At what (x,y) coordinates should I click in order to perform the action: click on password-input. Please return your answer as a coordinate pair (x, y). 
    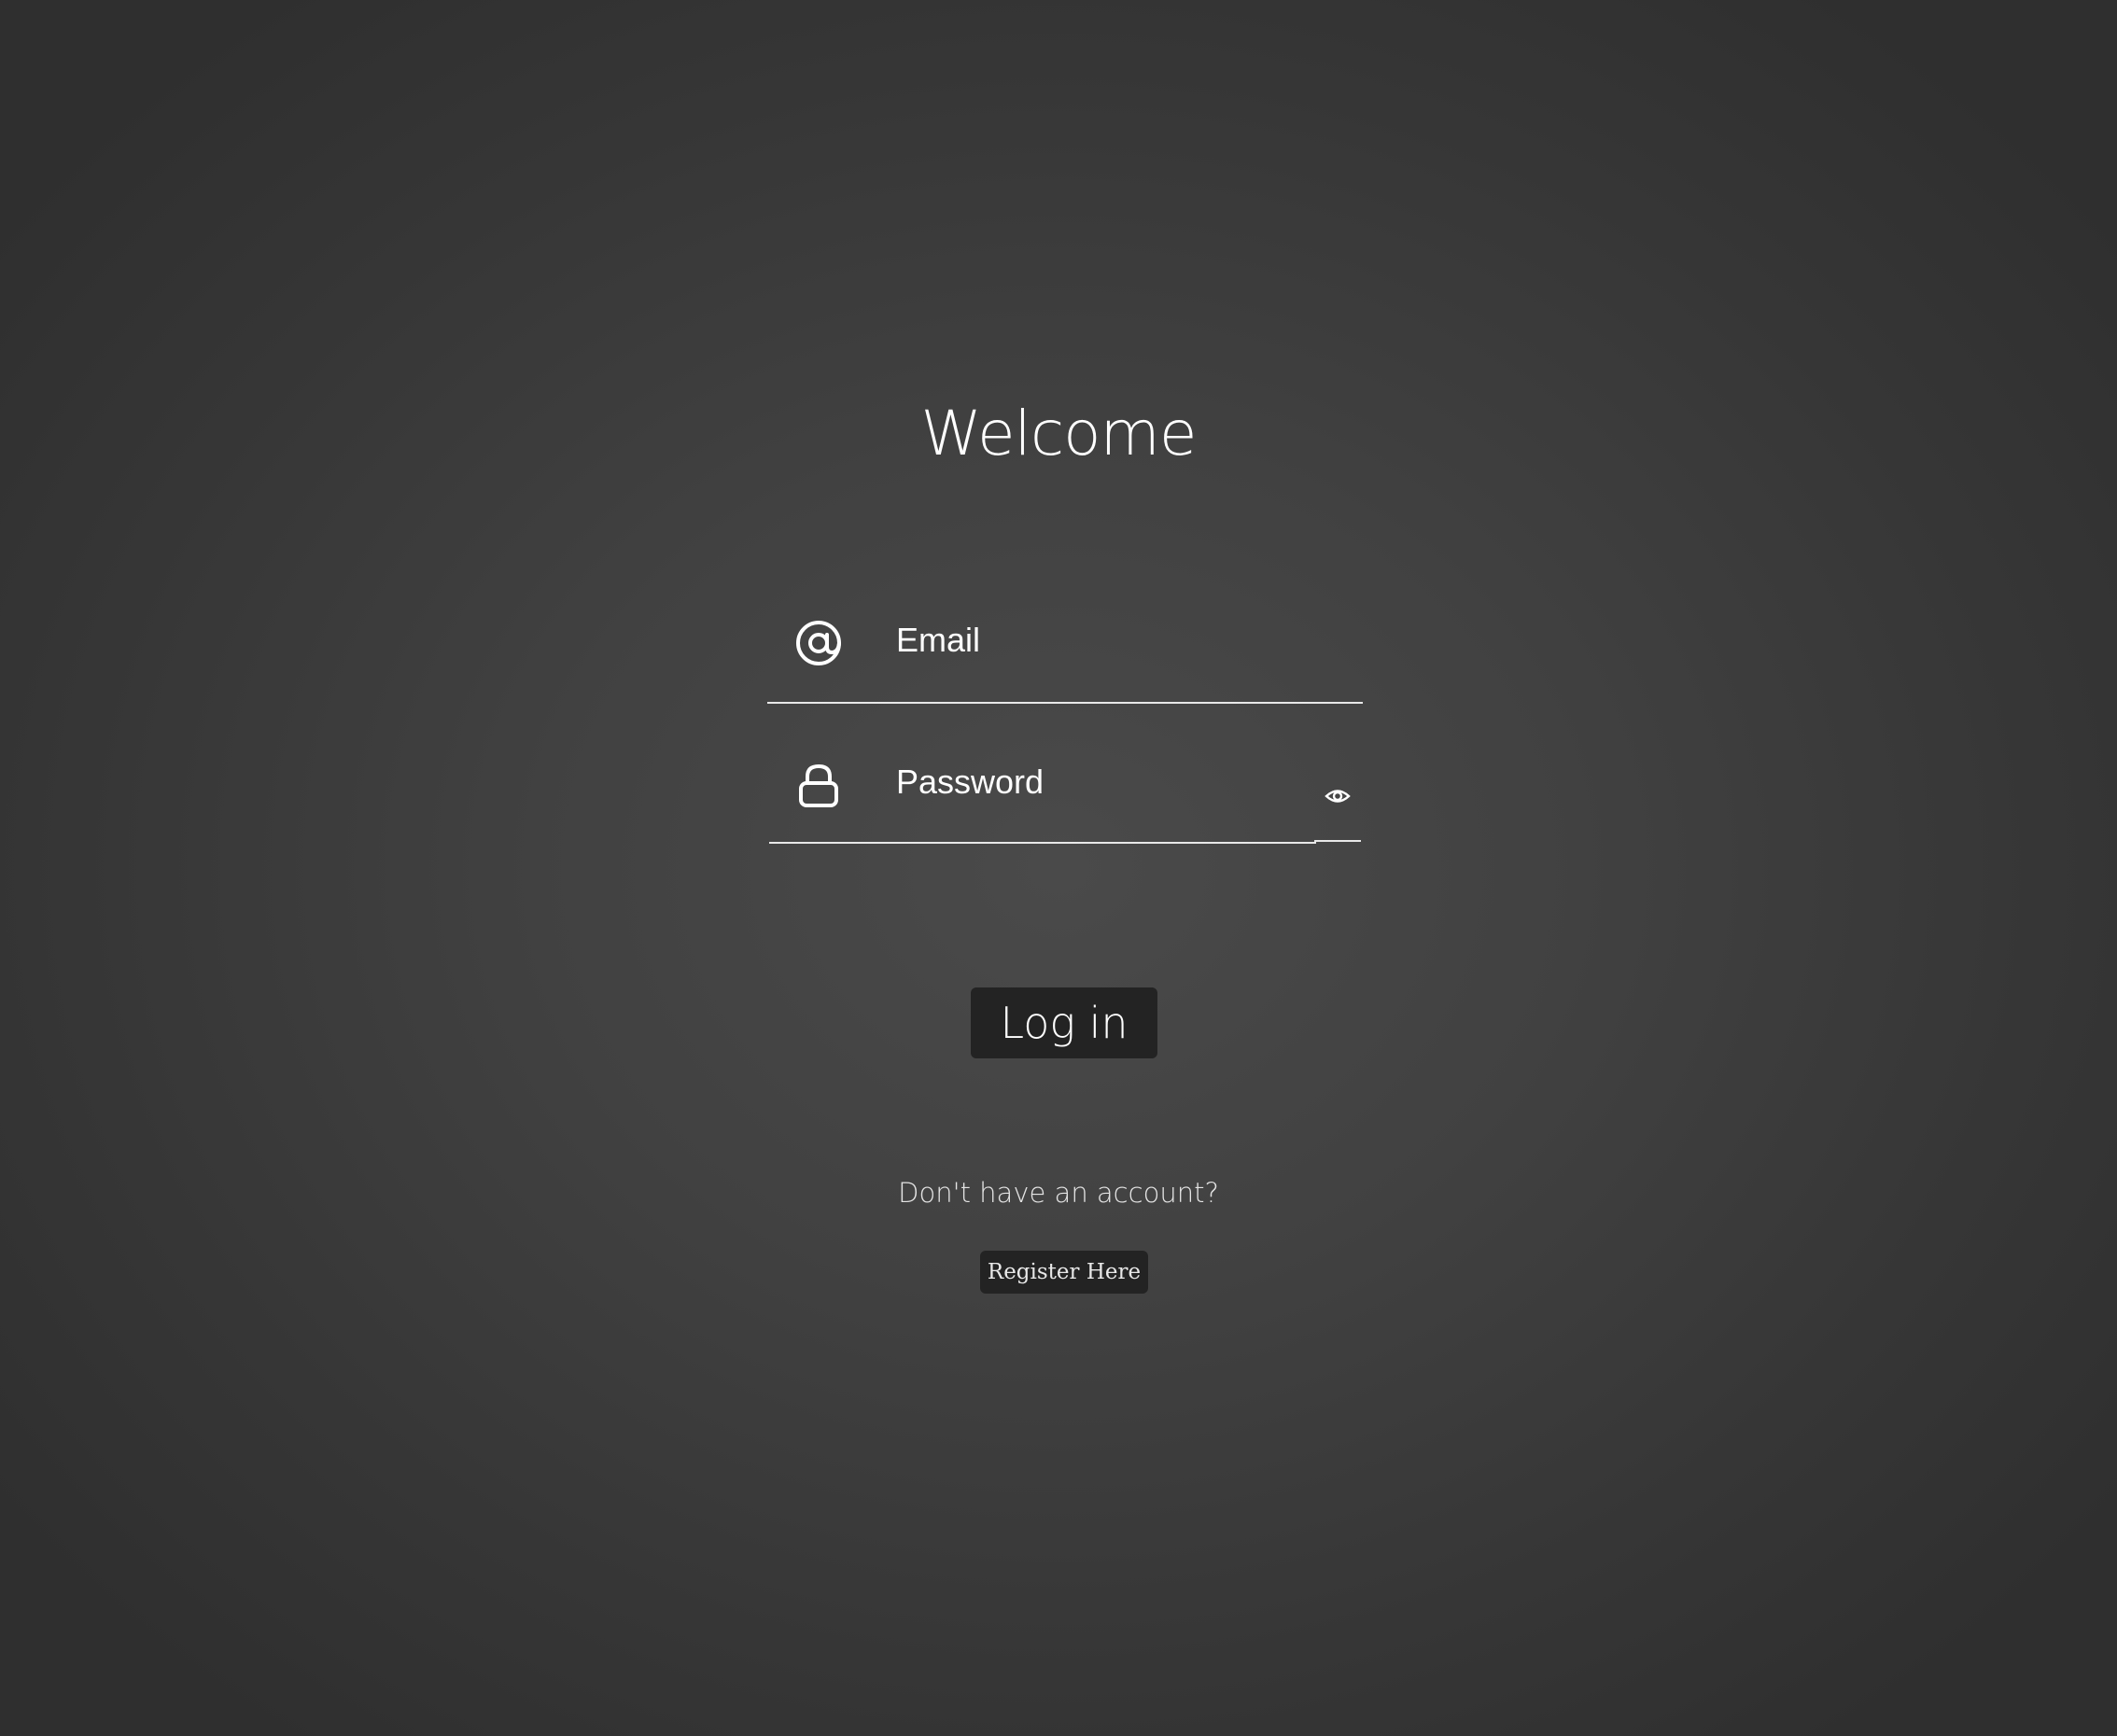
    Looking at the image, I should click on (1101, 782).